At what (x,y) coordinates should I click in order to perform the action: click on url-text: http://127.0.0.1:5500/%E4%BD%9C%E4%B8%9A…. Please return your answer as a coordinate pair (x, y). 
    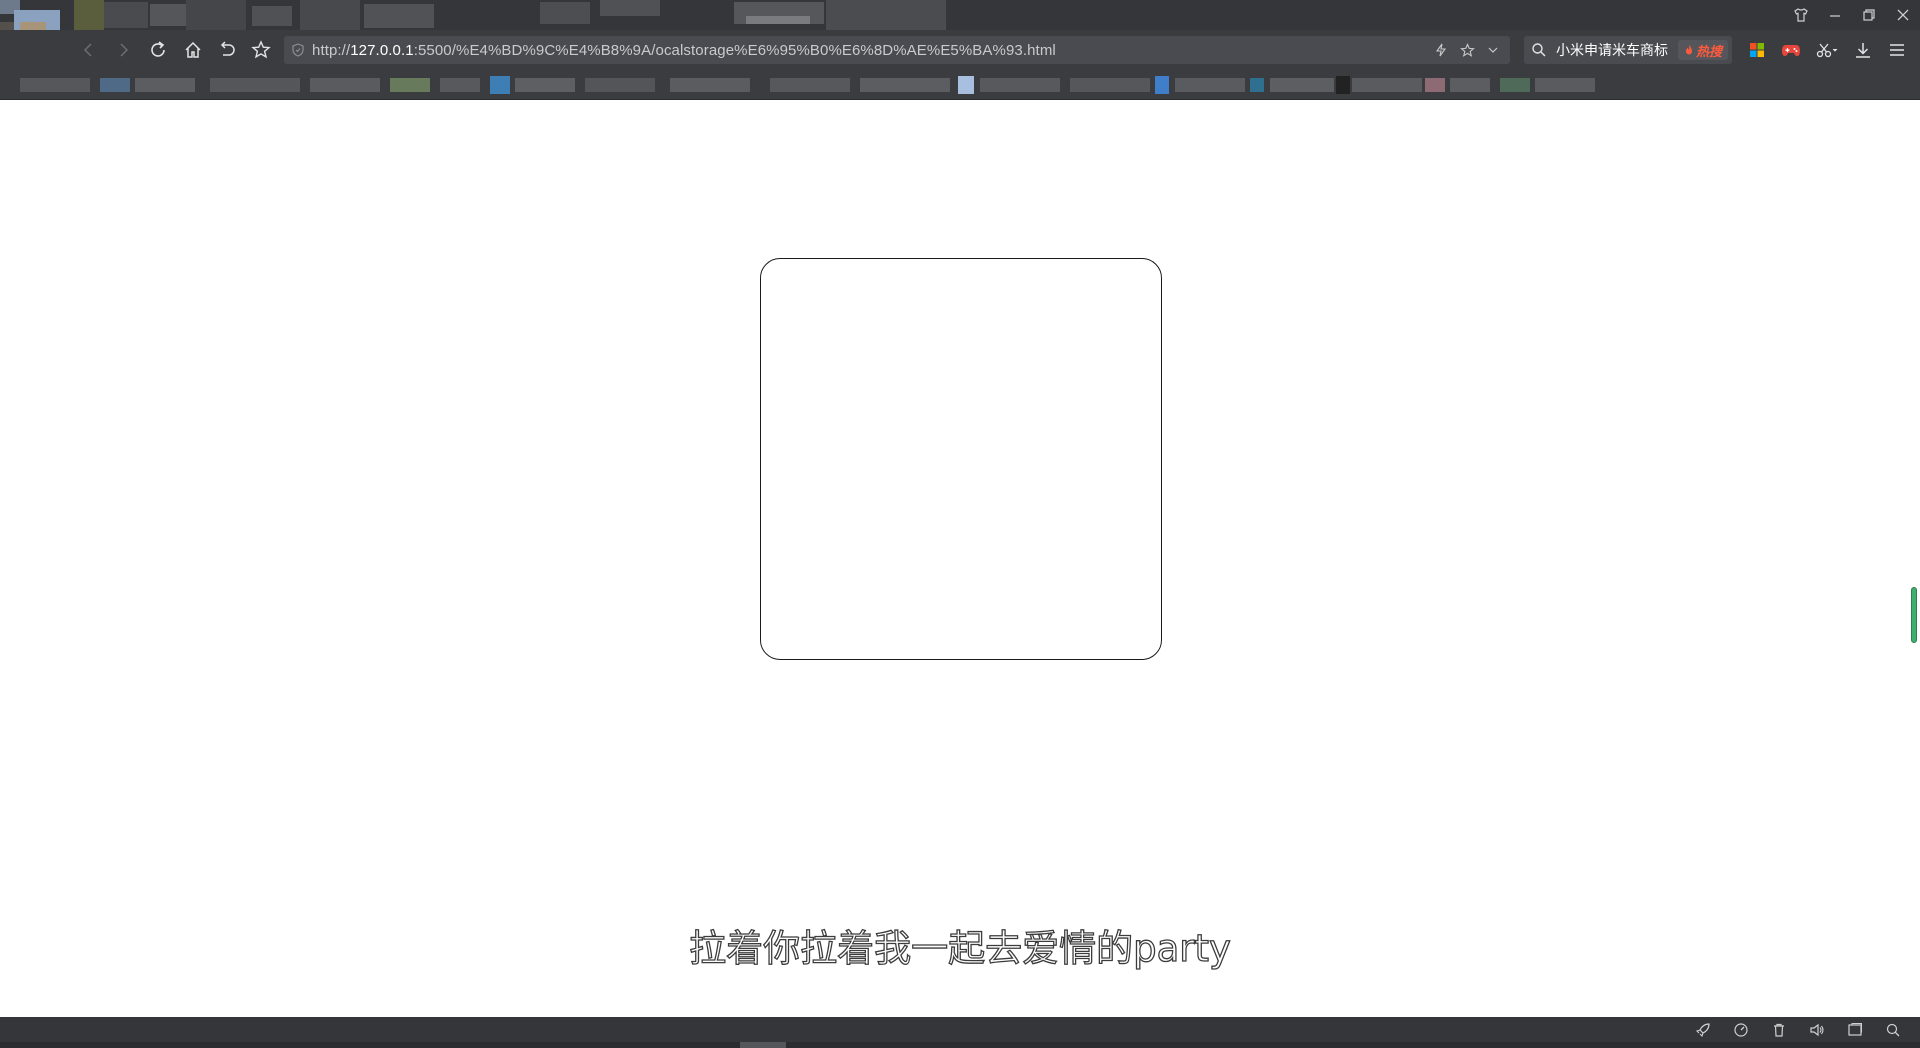
    Looking at the image, I should click on (684, 50).